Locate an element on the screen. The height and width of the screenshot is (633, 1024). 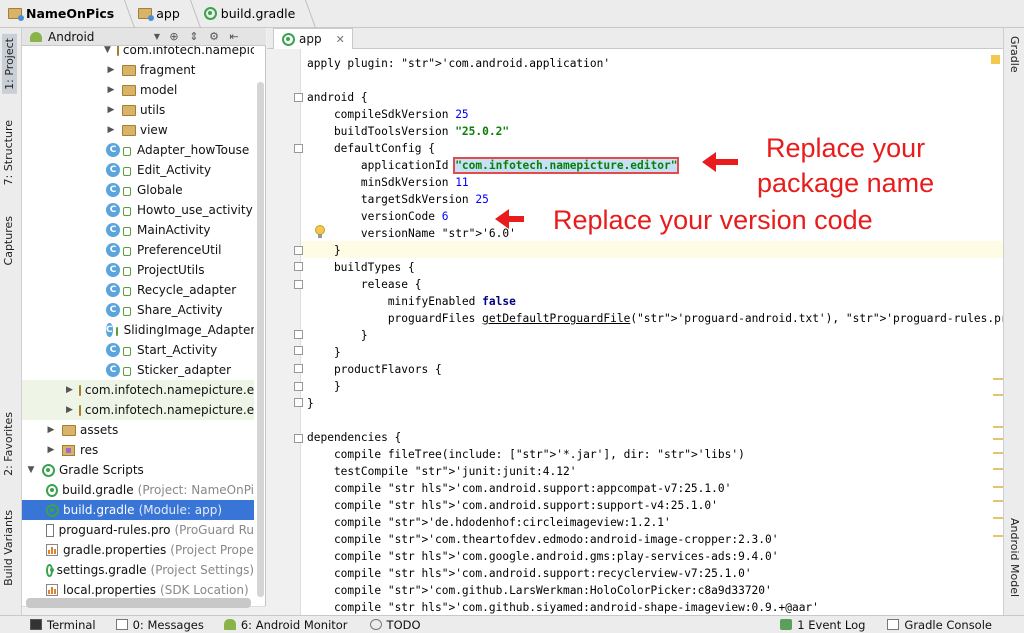
code-line: versionCode 6 is located at coordinates (378, 216).